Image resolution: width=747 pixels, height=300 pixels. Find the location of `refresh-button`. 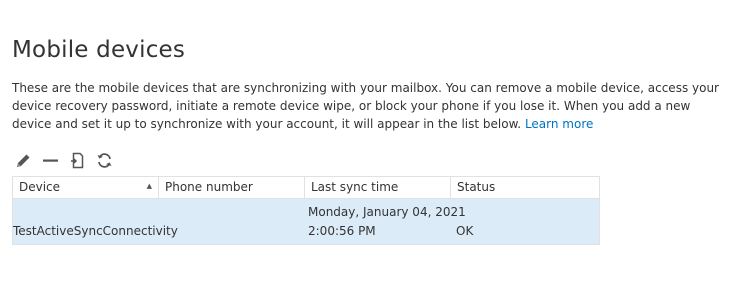

refresh-button is located at coordinates (104, 160).